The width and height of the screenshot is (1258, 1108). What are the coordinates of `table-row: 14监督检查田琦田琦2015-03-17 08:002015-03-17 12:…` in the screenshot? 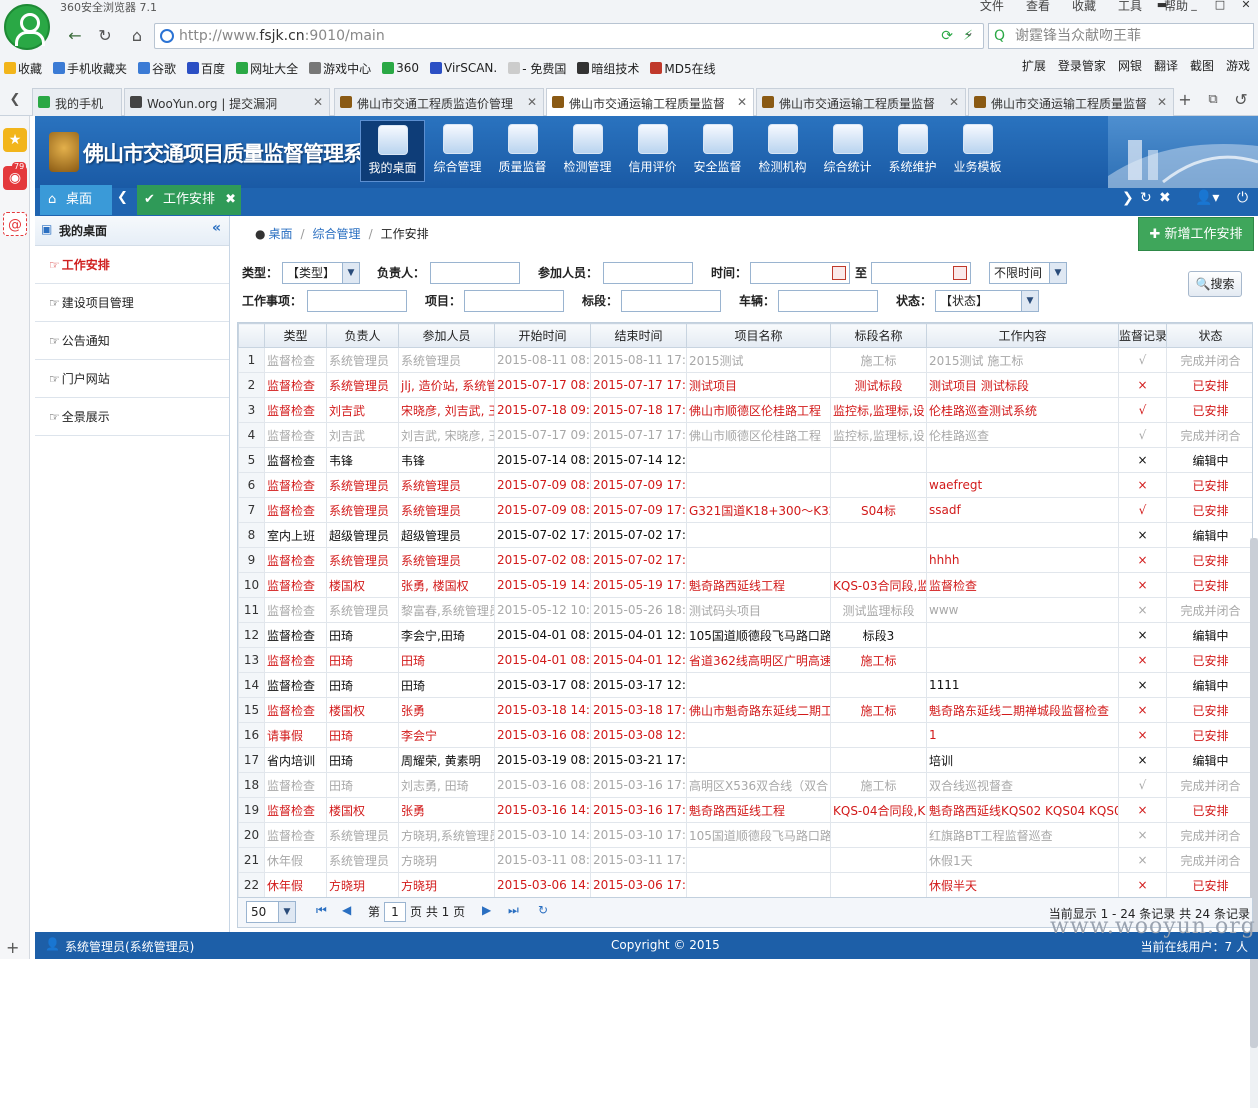 It's located at (745, 685).